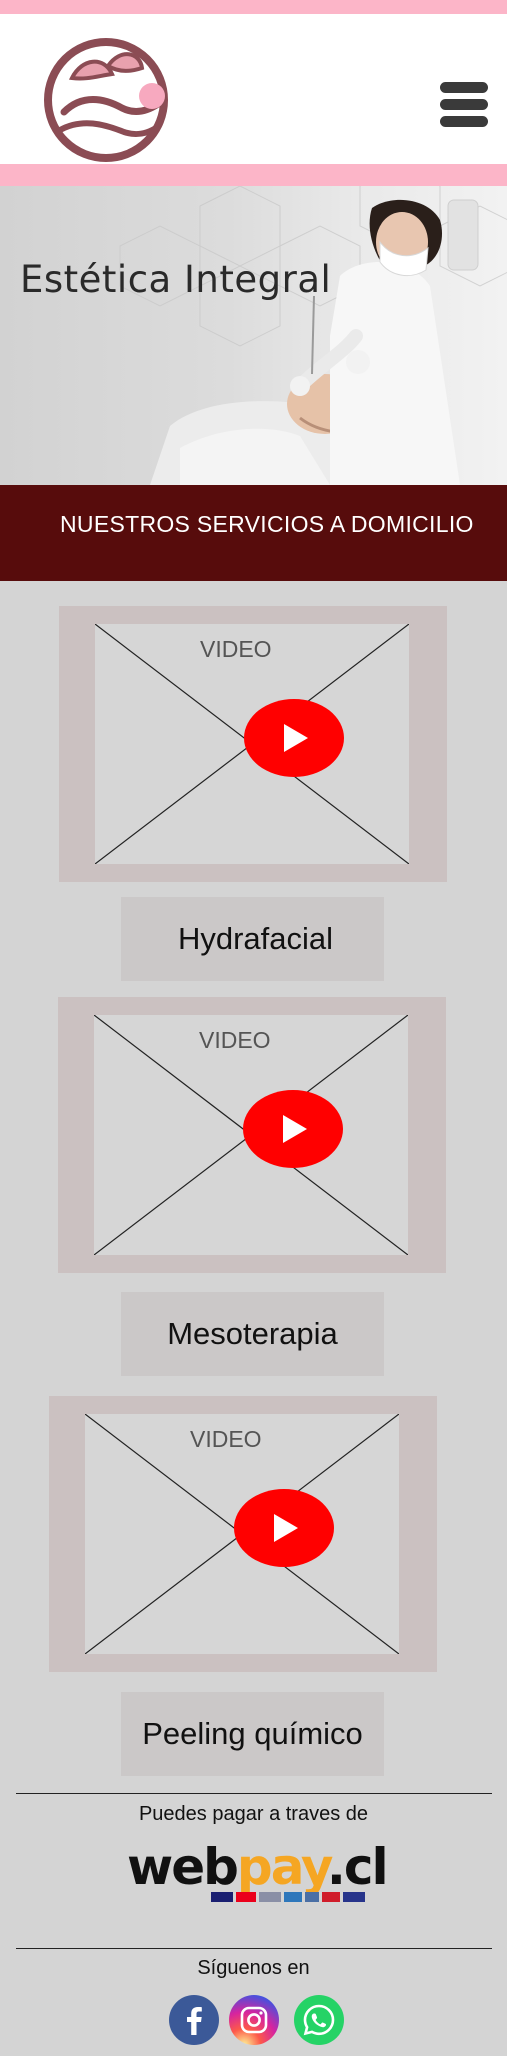 The image size is (507, 2056). What do you see at coordinates (176, 279) in the screenshot?
I see `hero-title: Estética Integral` at bounding box center [176, 279].